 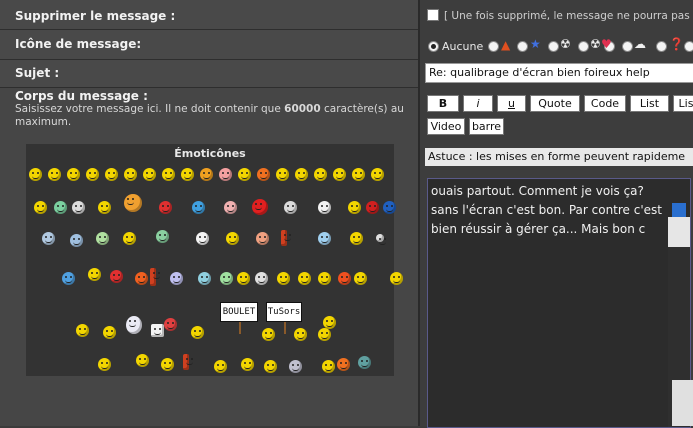 I want to click on list-ordered-button: Lis, so click(x=683, y=103).